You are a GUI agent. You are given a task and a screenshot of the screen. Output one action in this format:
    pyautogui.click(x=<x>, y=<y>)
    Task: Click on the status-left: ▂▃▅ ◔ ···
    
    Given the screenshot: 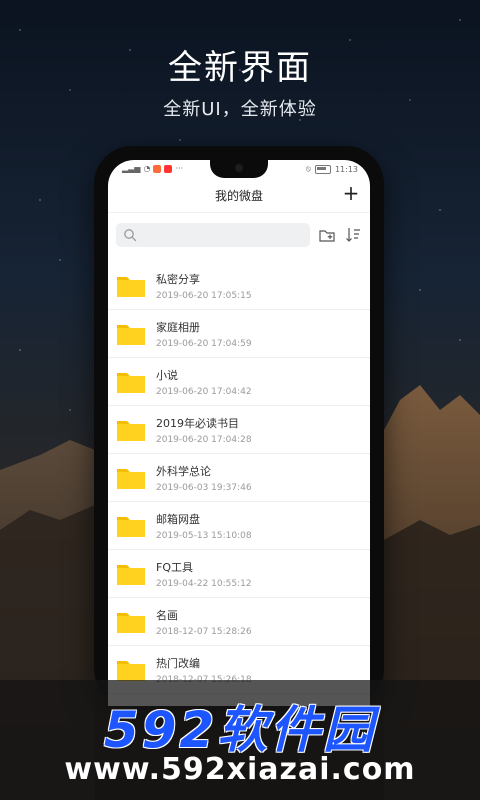 What is the action you would take?
    pyautogui.click(x=152, y=168)
    